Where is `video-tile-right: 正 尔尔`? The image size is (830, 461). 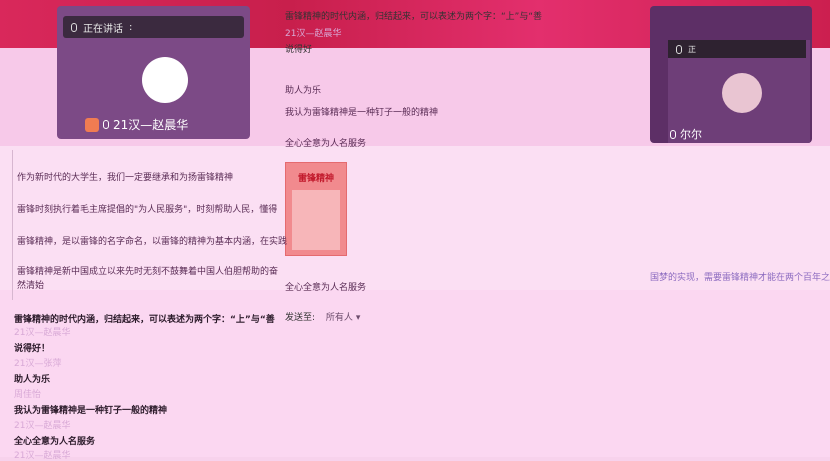
video-tile-right: 正 尔尔 is located at coordinates (731, 74).